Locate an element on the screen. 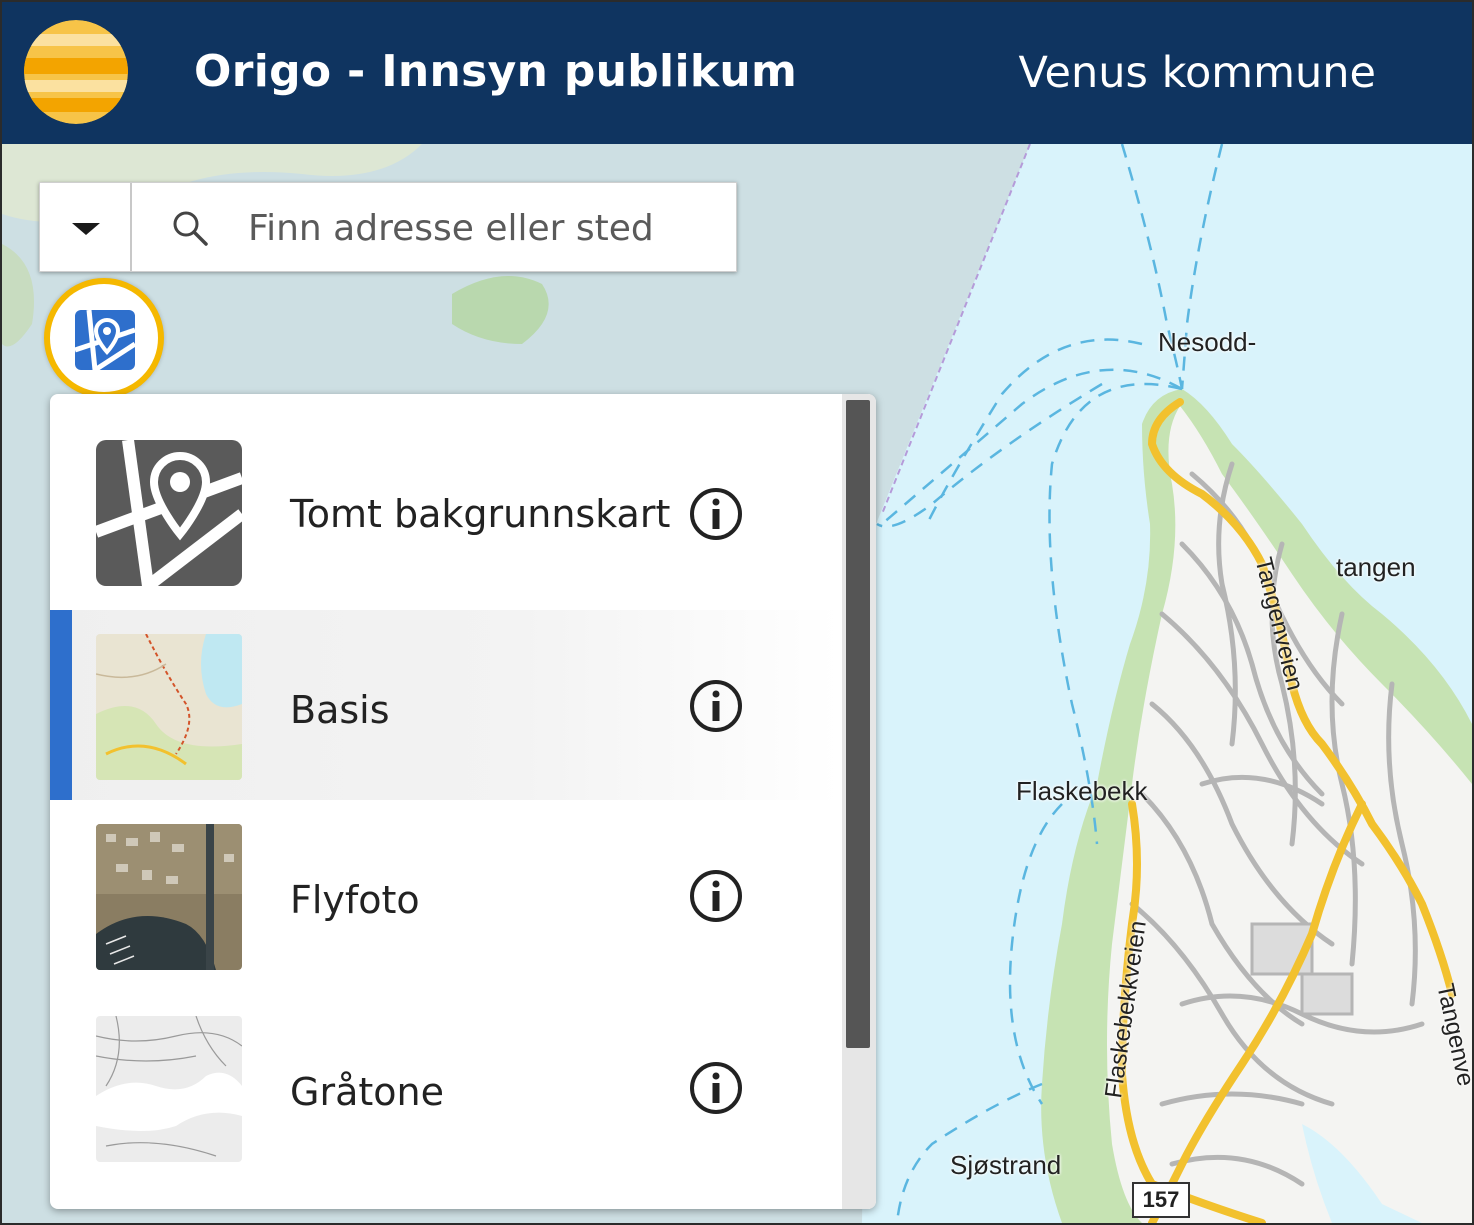 This screenshot has height=1225, width=1474. map-label-tangen: tangen is located at coordinates (1376, 567).